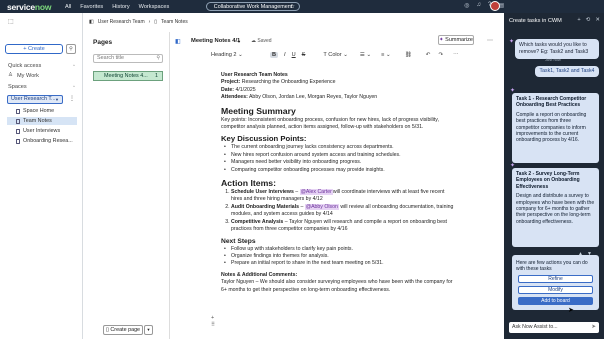 Image resolution: width=604 pixels, height=339 pixels. I want to click on notification-icon: ♫, so click(478, 5).